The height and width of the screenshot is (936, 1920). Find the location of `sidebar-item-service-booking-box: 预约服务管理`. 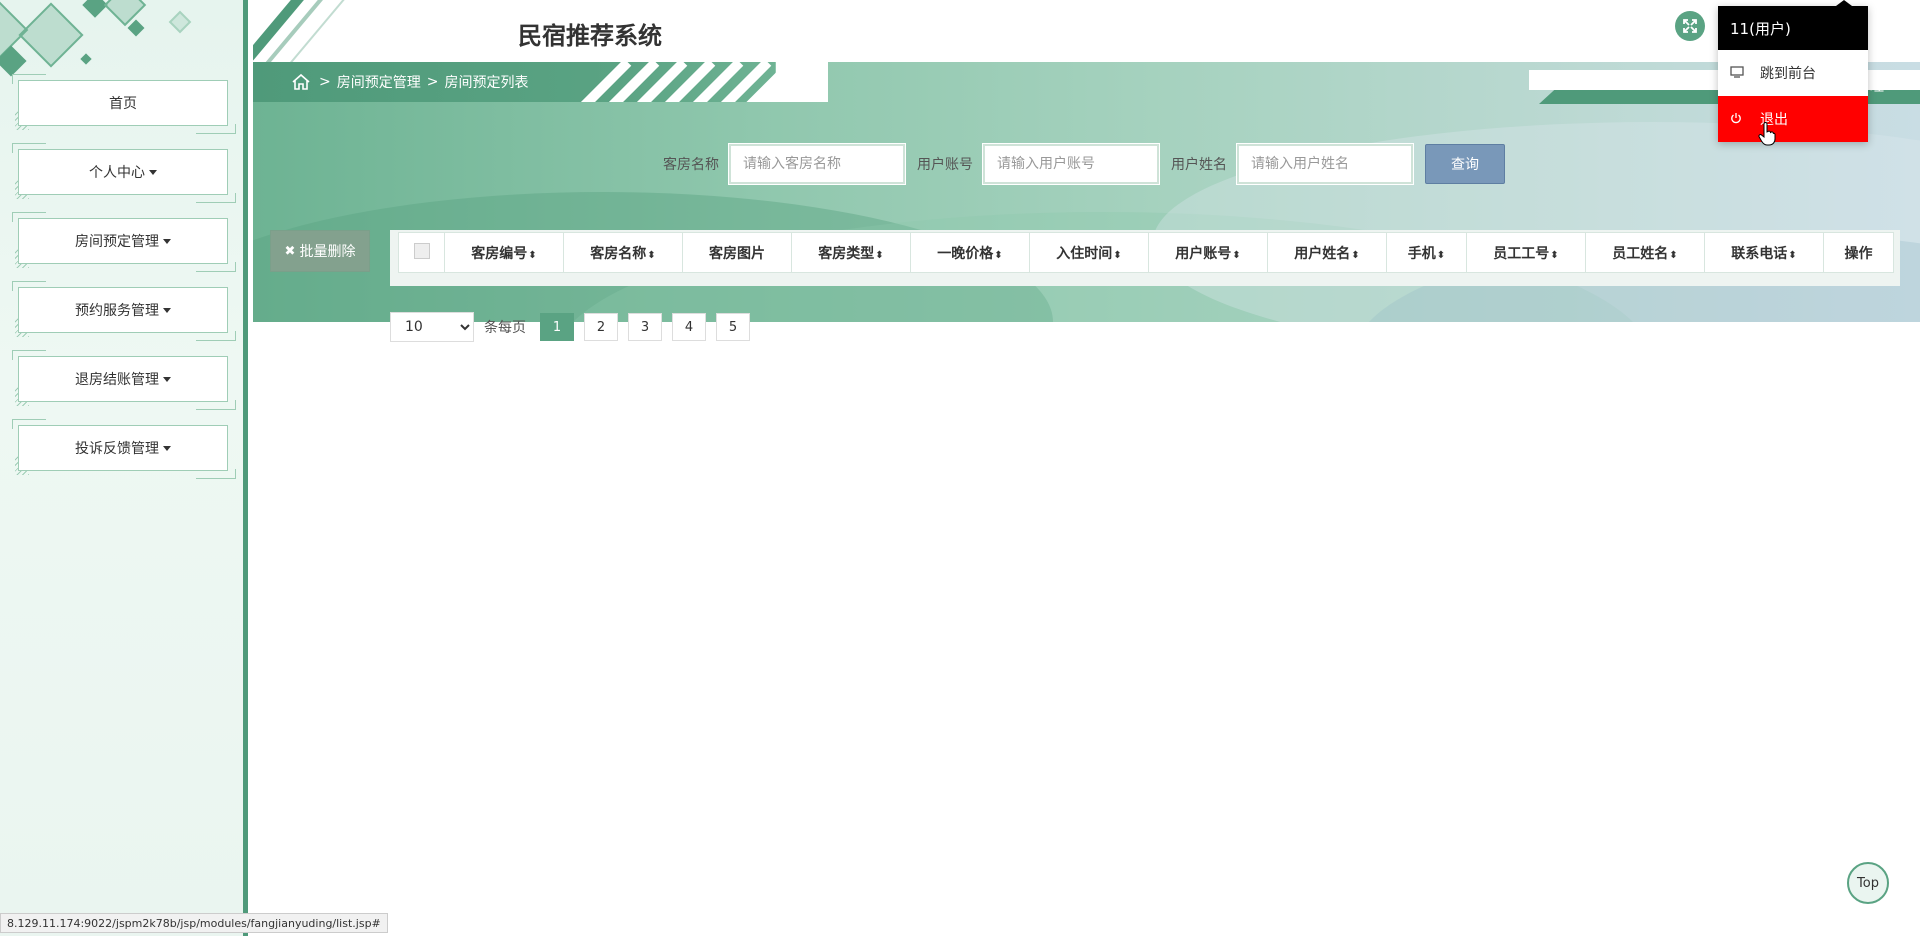

sidebar-item-service-booking-box: 预约服务管理 is located at coordinates (123, 310).